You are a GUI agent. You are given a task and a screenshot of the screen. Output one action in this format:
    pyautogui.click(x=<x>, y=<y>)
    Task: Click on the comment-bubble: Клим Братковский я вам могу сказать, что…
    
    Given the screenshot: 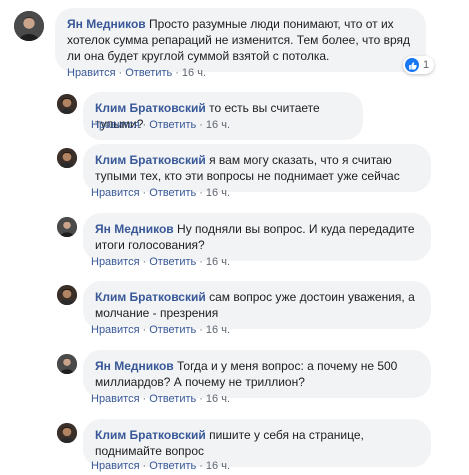 What is the action you would take?
    pyautogui.click(x=257, y=168)
    